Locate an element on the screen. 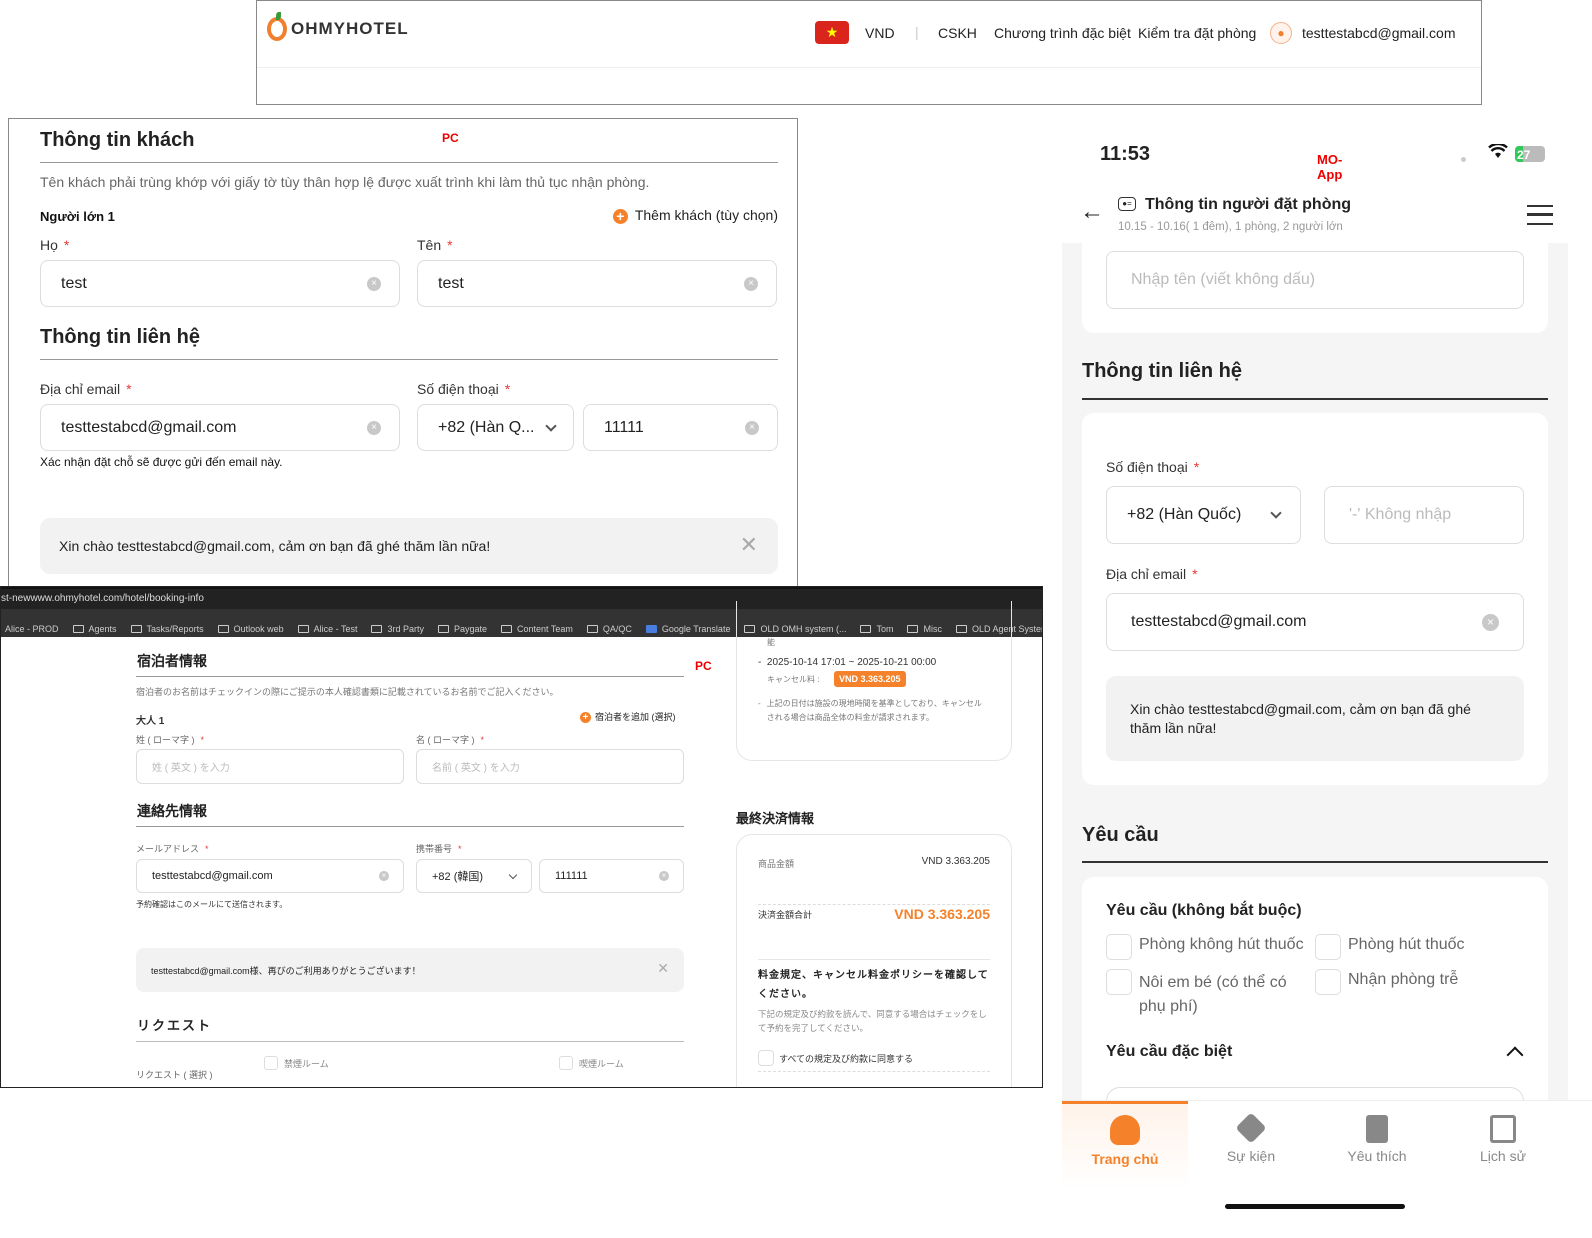 The width and height of the screenshot is (1592, 1238). currency-selector: VND is located at coordinates (880, 33).